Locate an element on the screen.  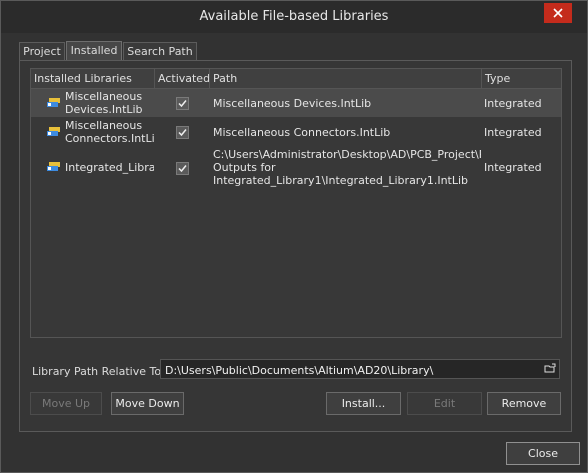
tab-installed: Installed is located at coordinates (94, 50).